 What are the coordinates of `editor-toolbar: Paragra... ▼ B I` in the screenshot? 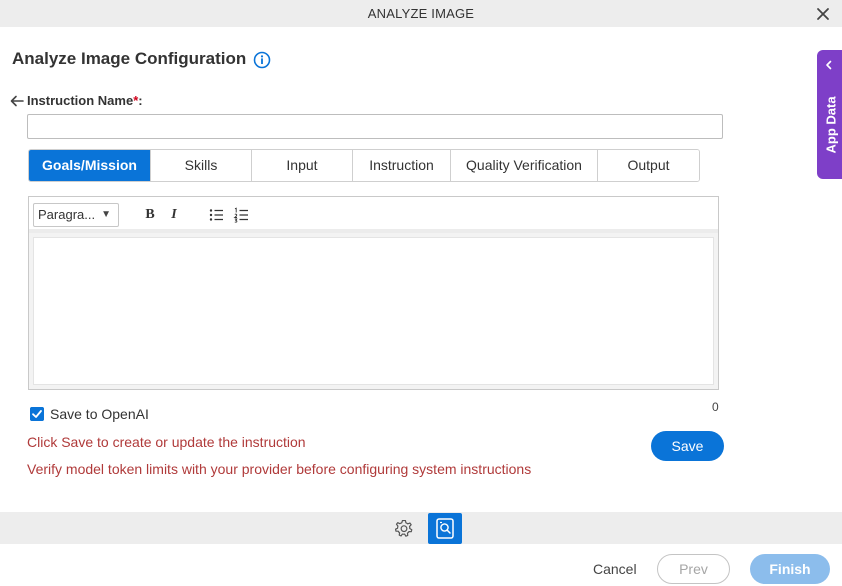 It's located at (373, 215).